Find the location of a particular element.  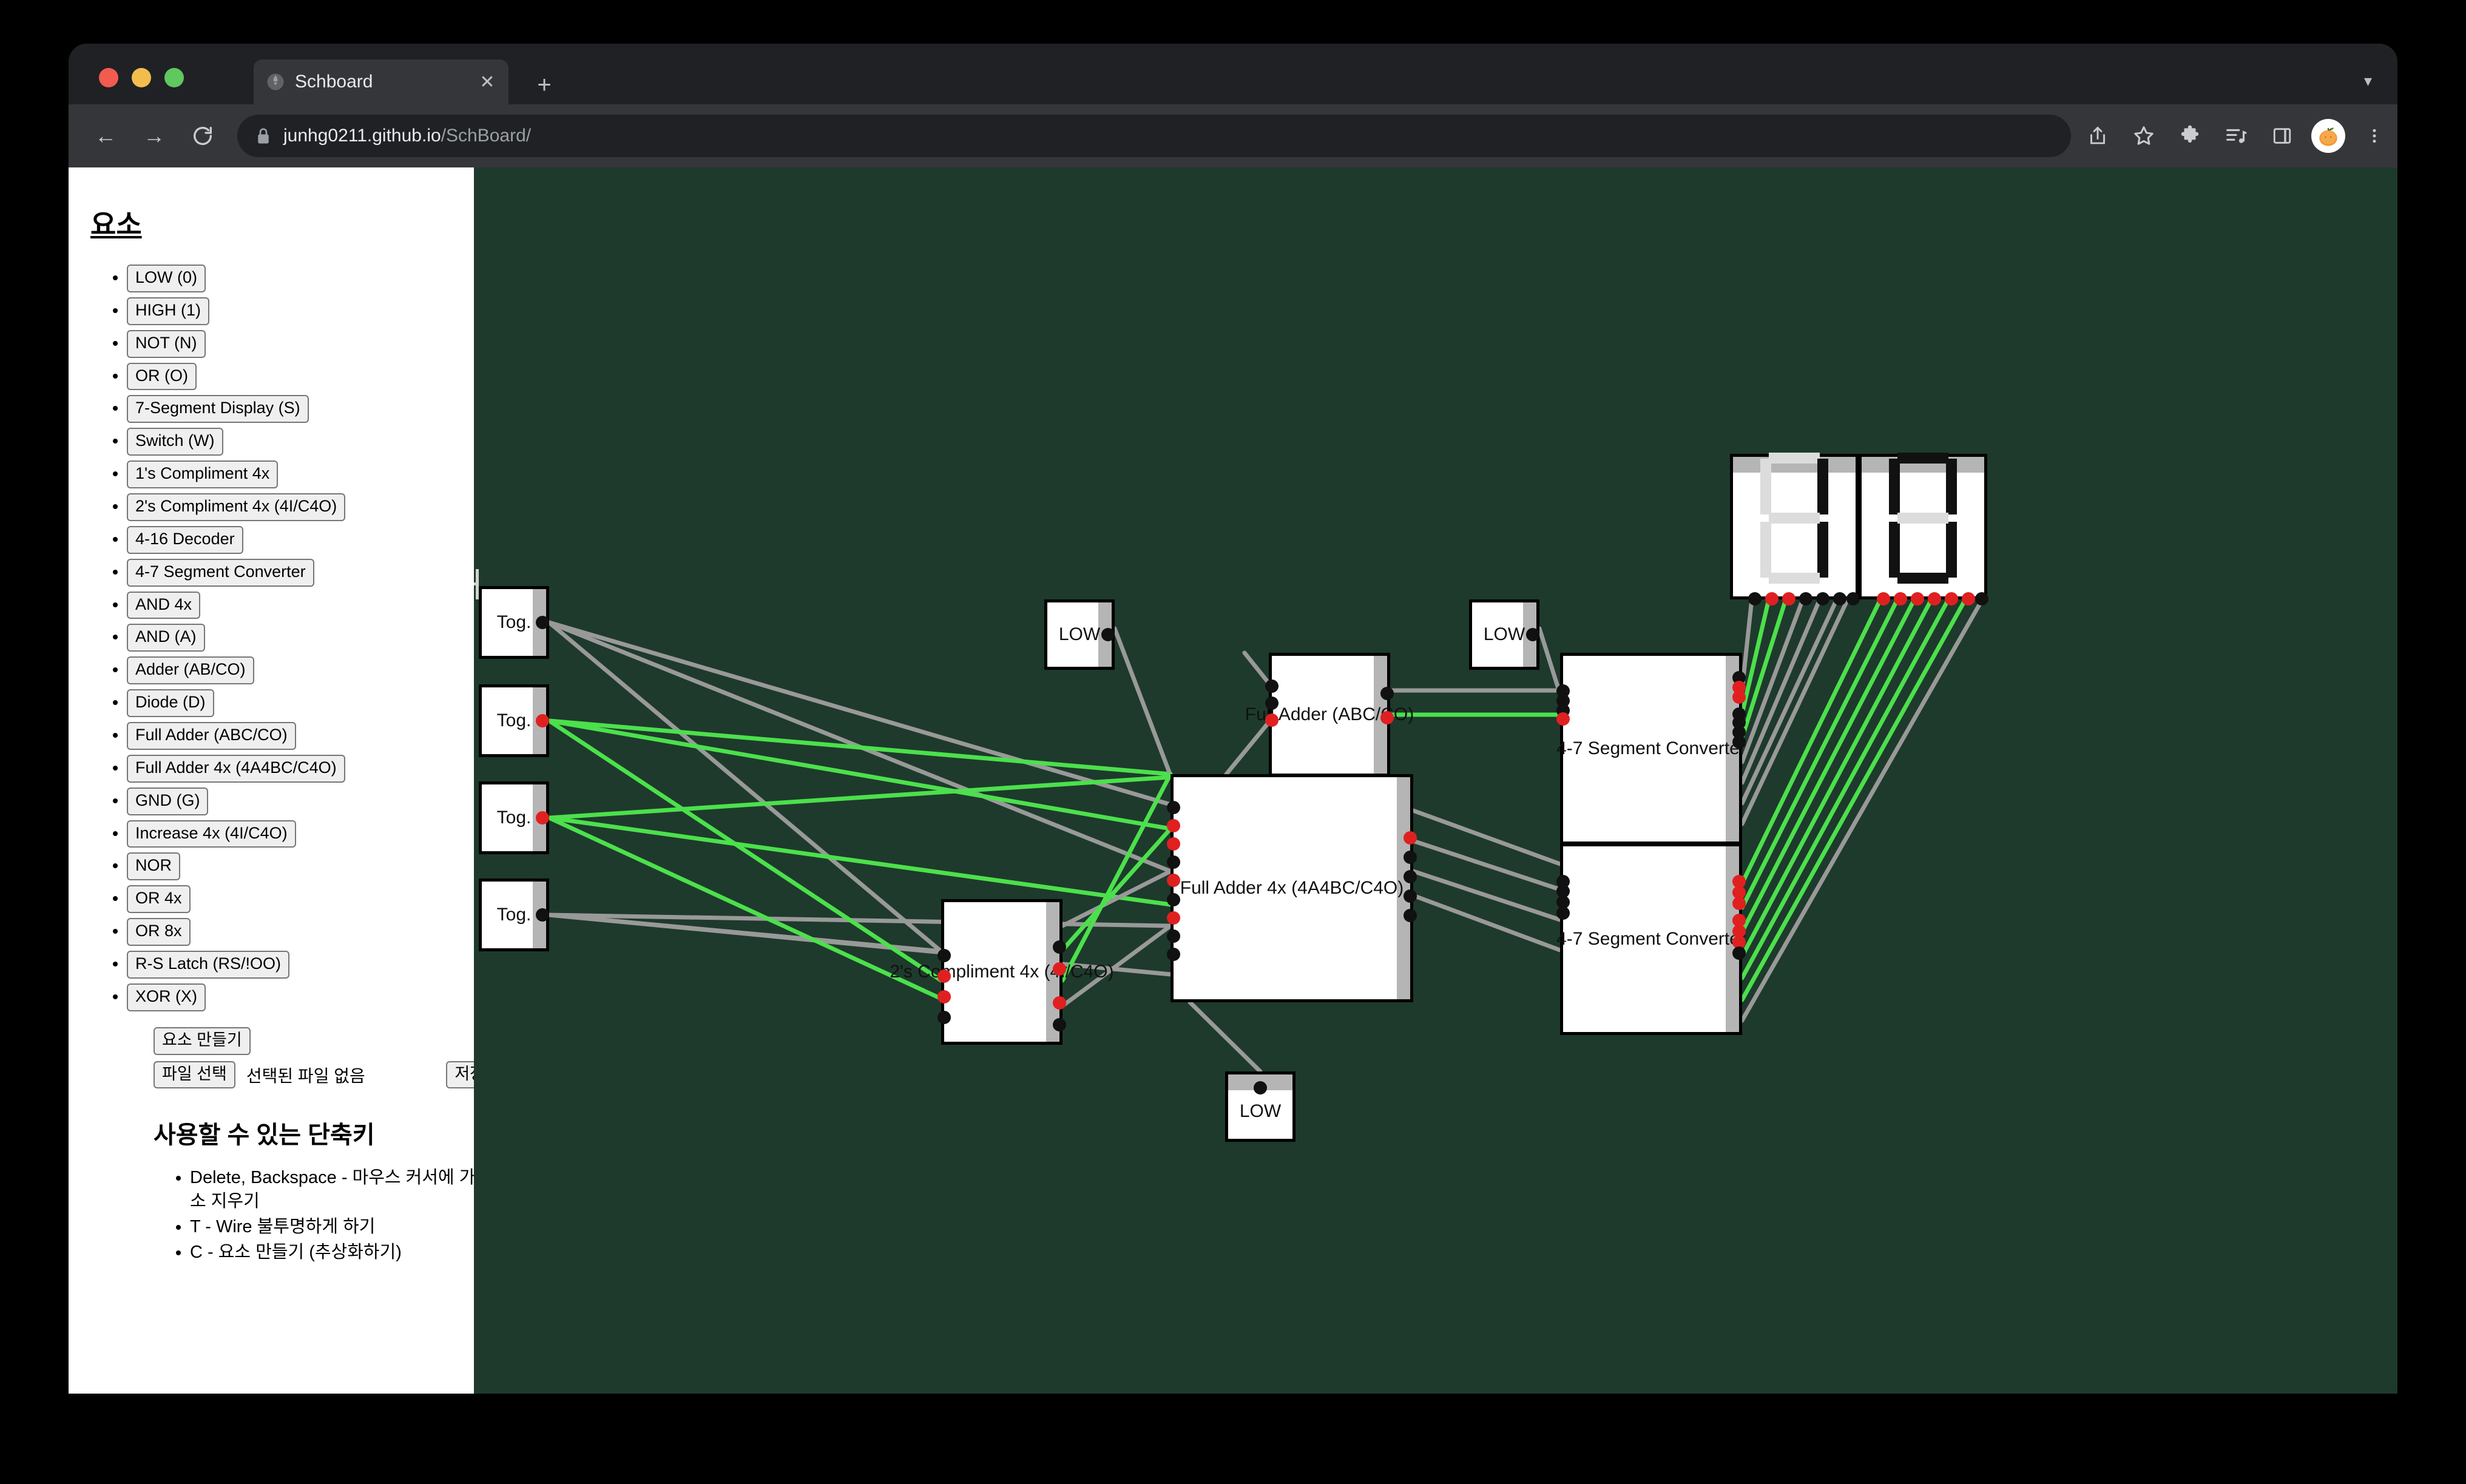

choose-file-button: 파일 선택 is located at coordinates (194, 1075).